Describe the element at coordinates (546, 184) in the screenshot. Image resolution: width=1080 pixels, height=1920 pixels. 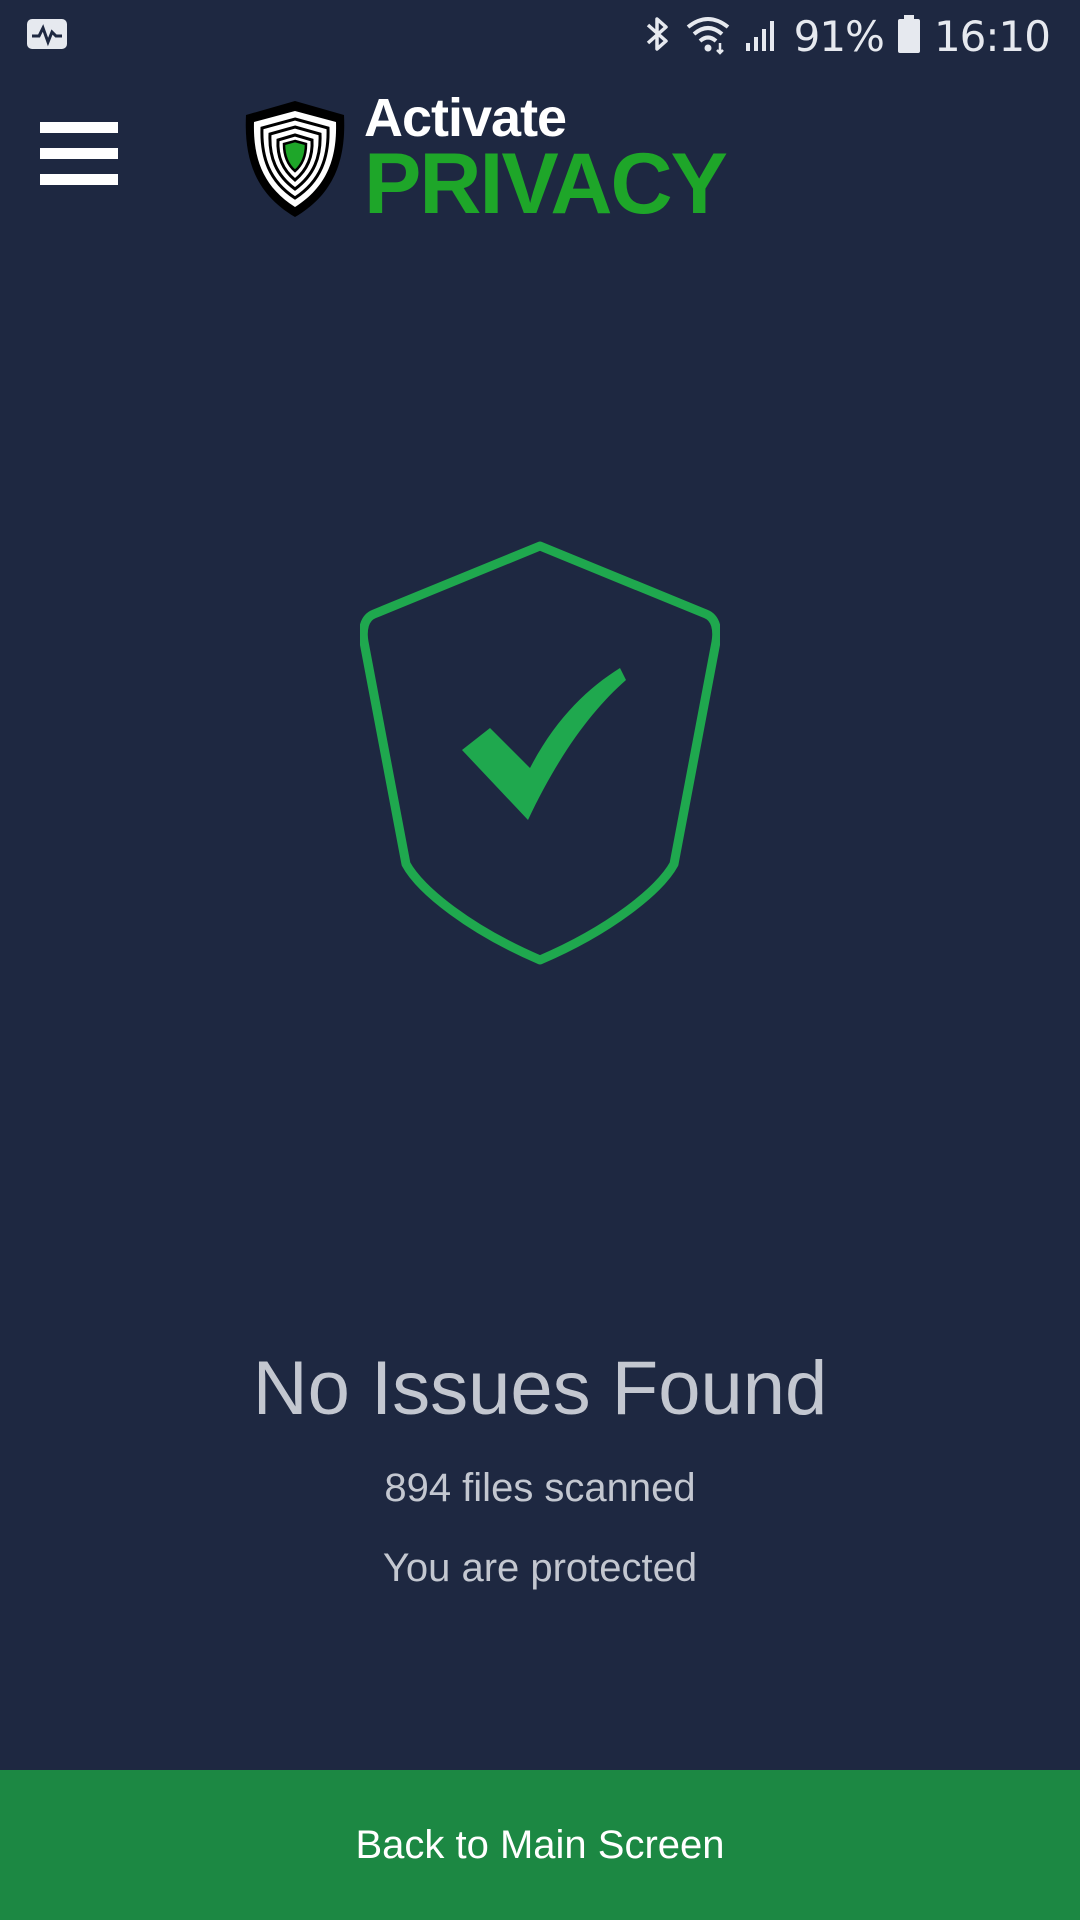
I see `logo-privacy-text: PRIVACY` at that location.